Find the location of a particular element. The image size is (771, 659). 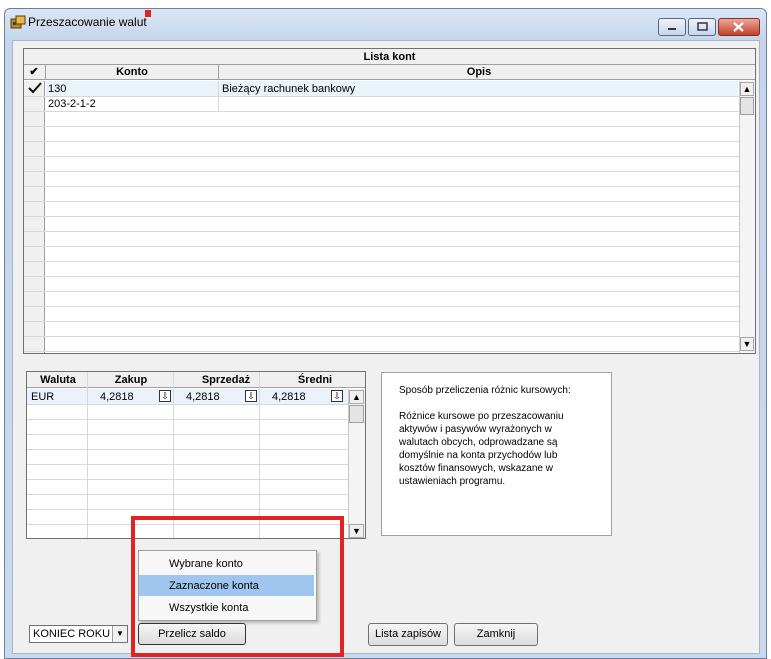

avg-column-header: Średni is located at coordinates (315, 380).